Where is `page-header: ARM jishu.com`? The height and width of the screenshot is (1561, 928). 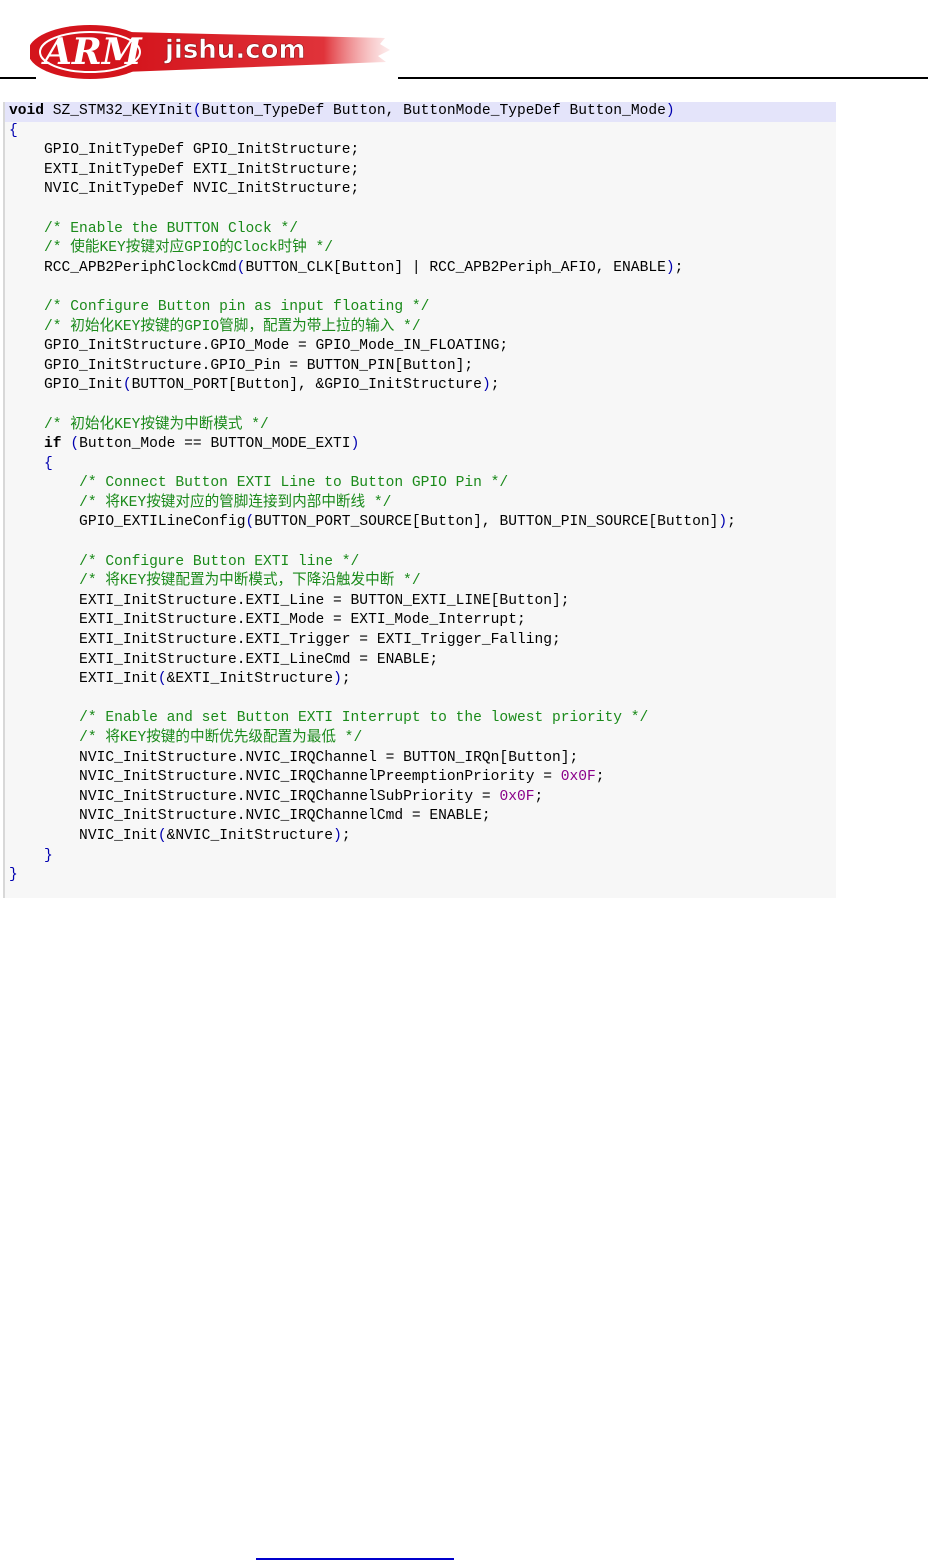
page-header: ARM jishu.com is located at coordinates (464, 45).